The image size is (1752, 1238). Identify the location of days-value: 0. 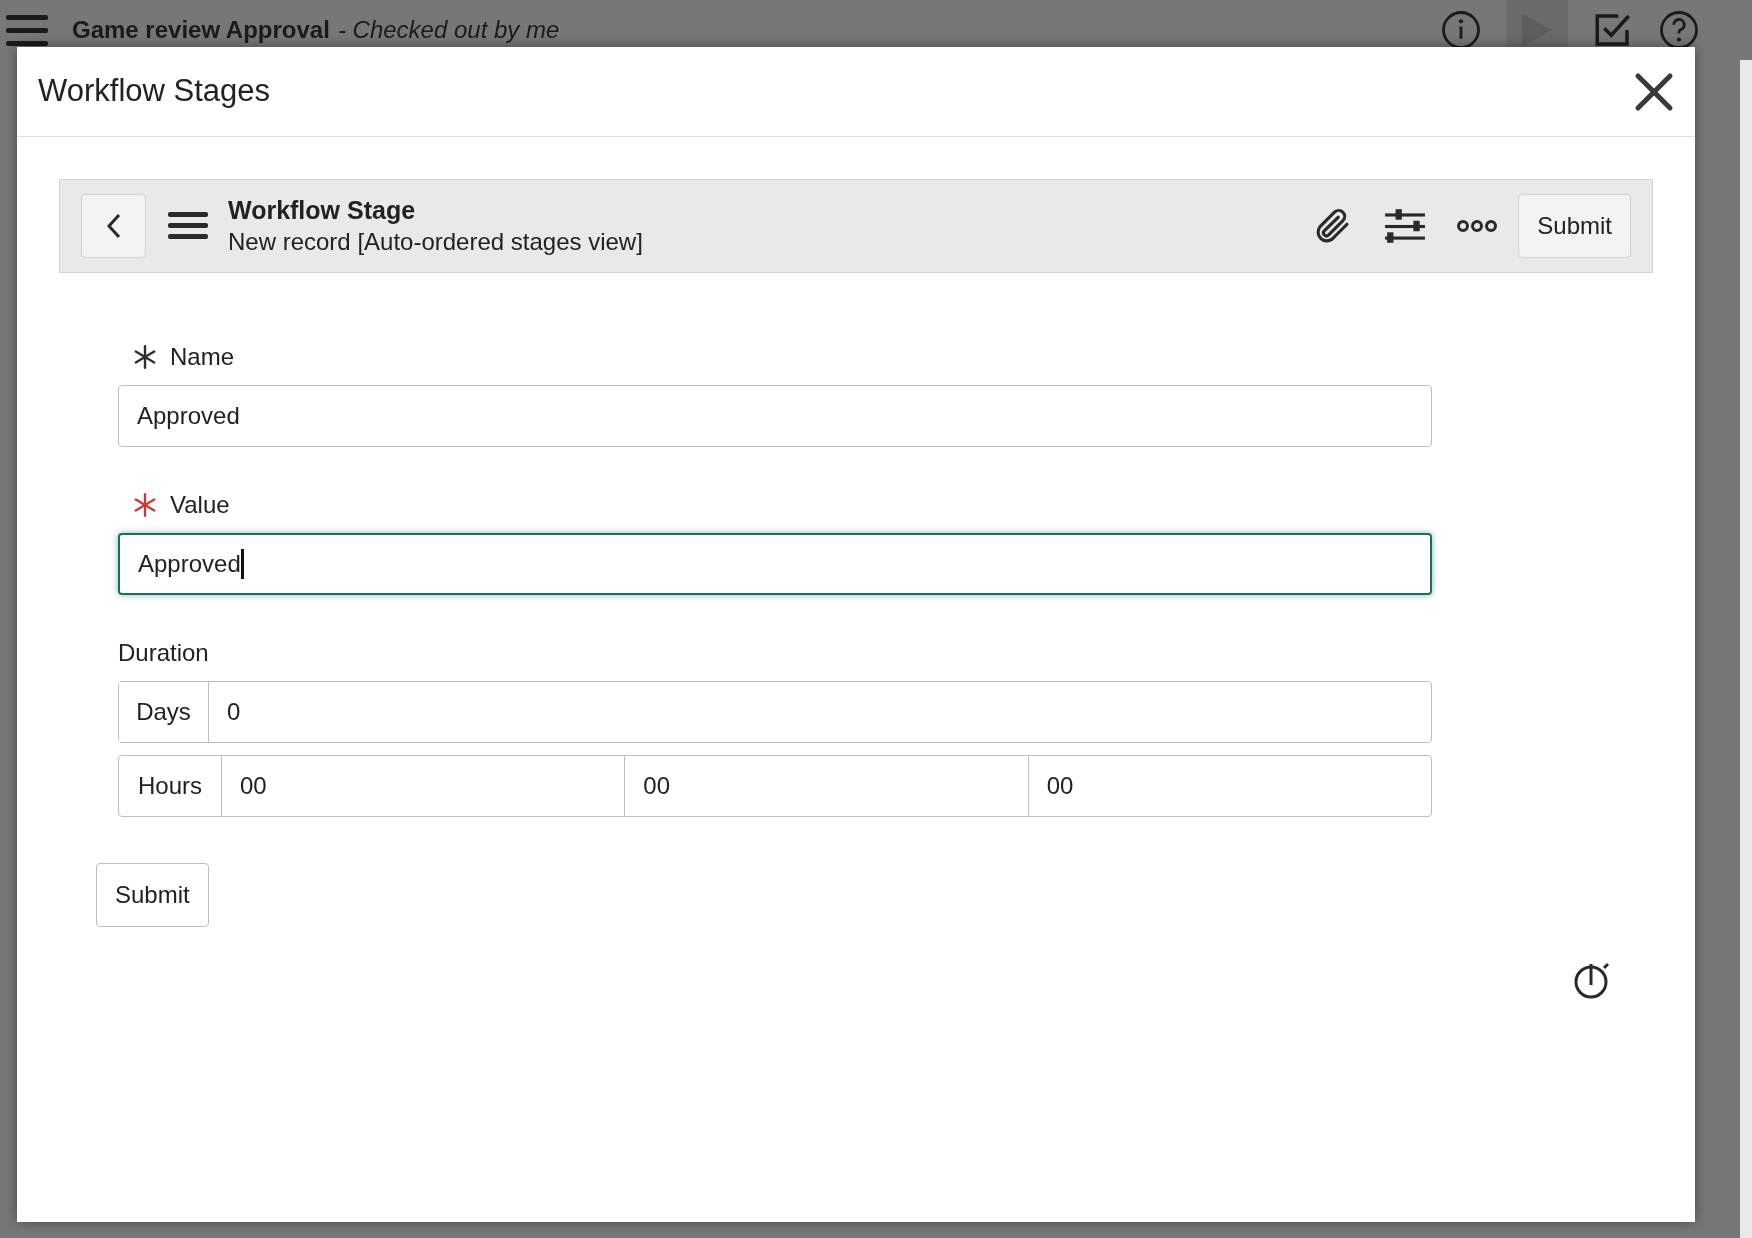
(234, 712).